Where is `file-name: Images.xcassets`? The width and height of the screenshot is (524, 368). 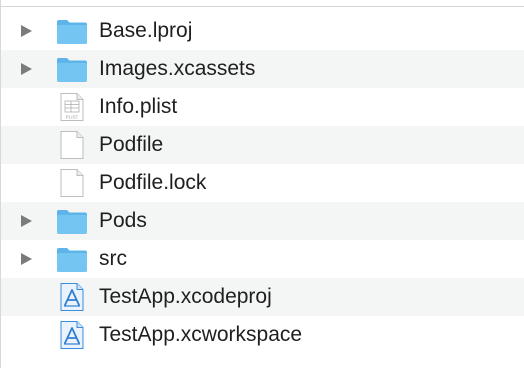
file-name: Images.xcassets is located at coordinates (177, 68).